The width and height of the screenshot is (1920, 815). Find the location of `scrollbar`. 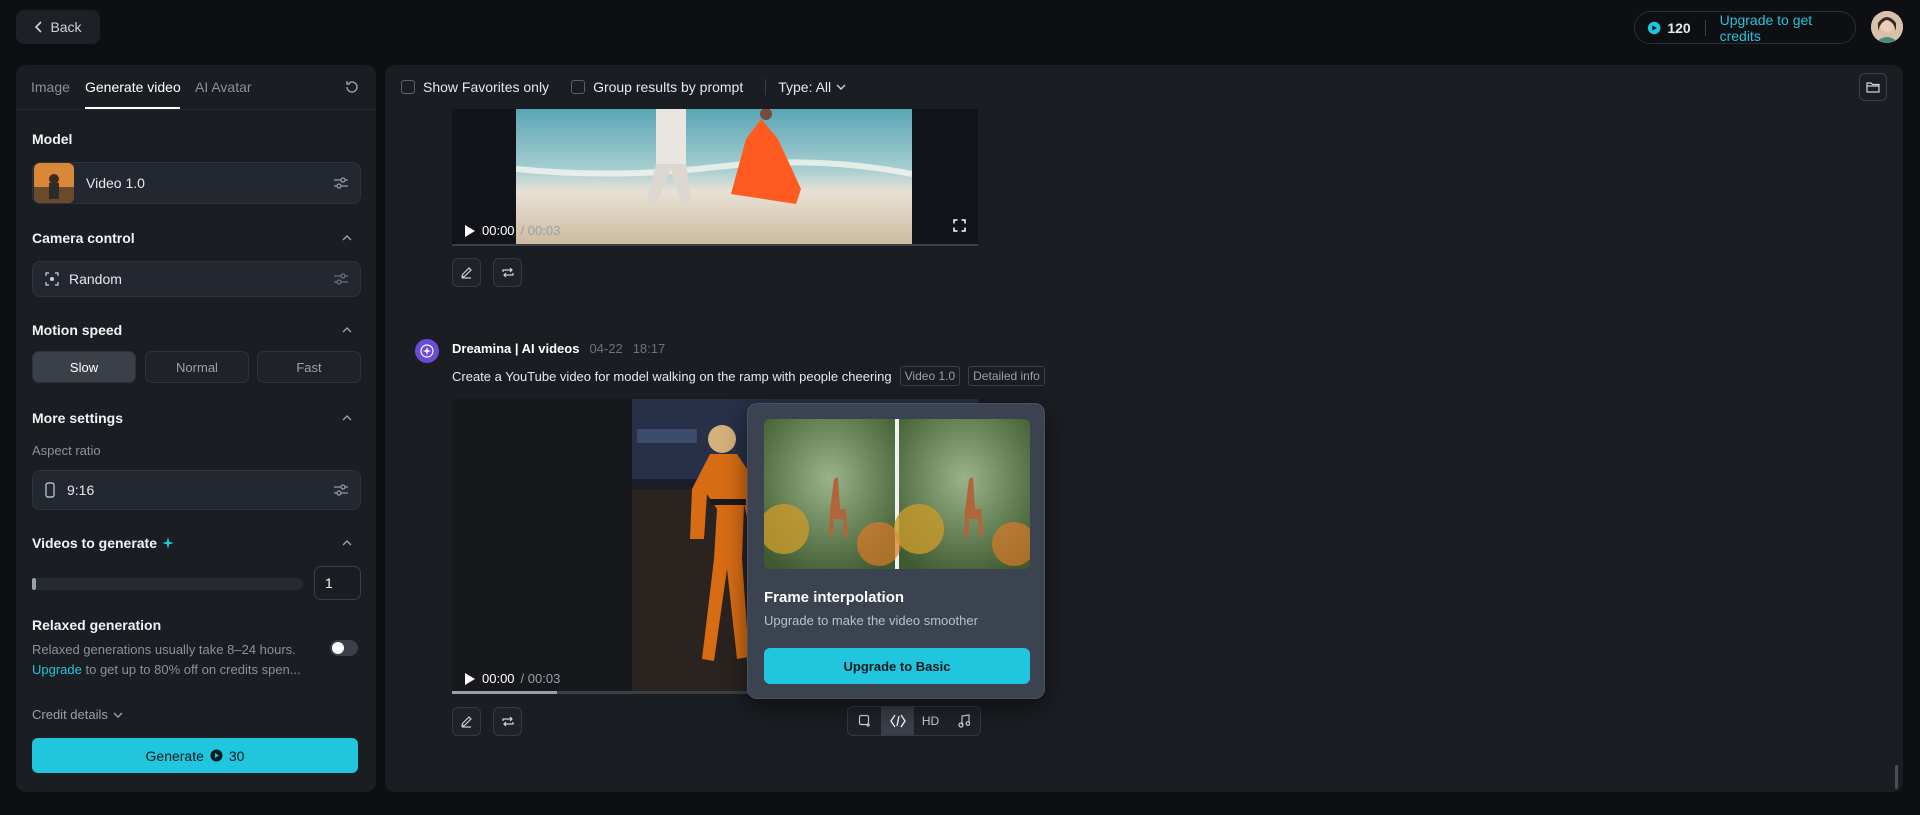

scrollbar is located at coordinates (1896, 777).